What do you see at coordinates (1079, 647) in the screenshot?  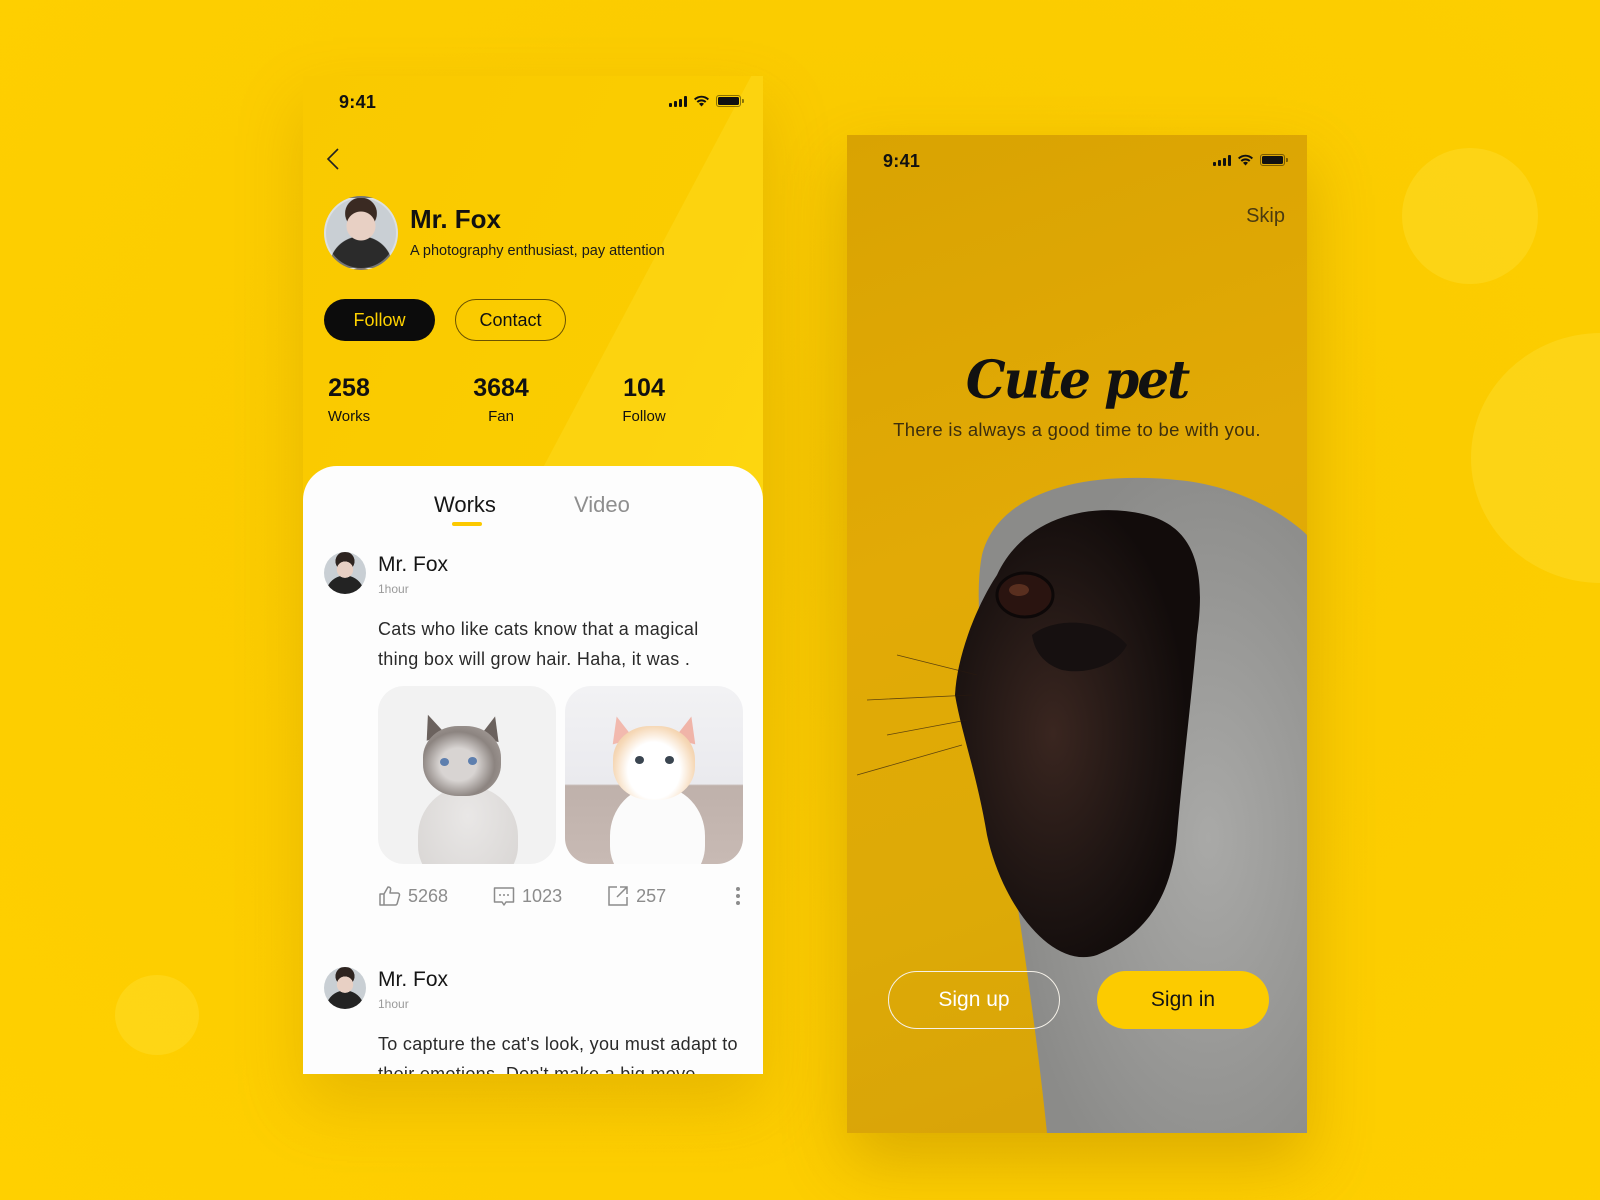 I see `pug-nose-shape` at bounding box center [1079, 647].